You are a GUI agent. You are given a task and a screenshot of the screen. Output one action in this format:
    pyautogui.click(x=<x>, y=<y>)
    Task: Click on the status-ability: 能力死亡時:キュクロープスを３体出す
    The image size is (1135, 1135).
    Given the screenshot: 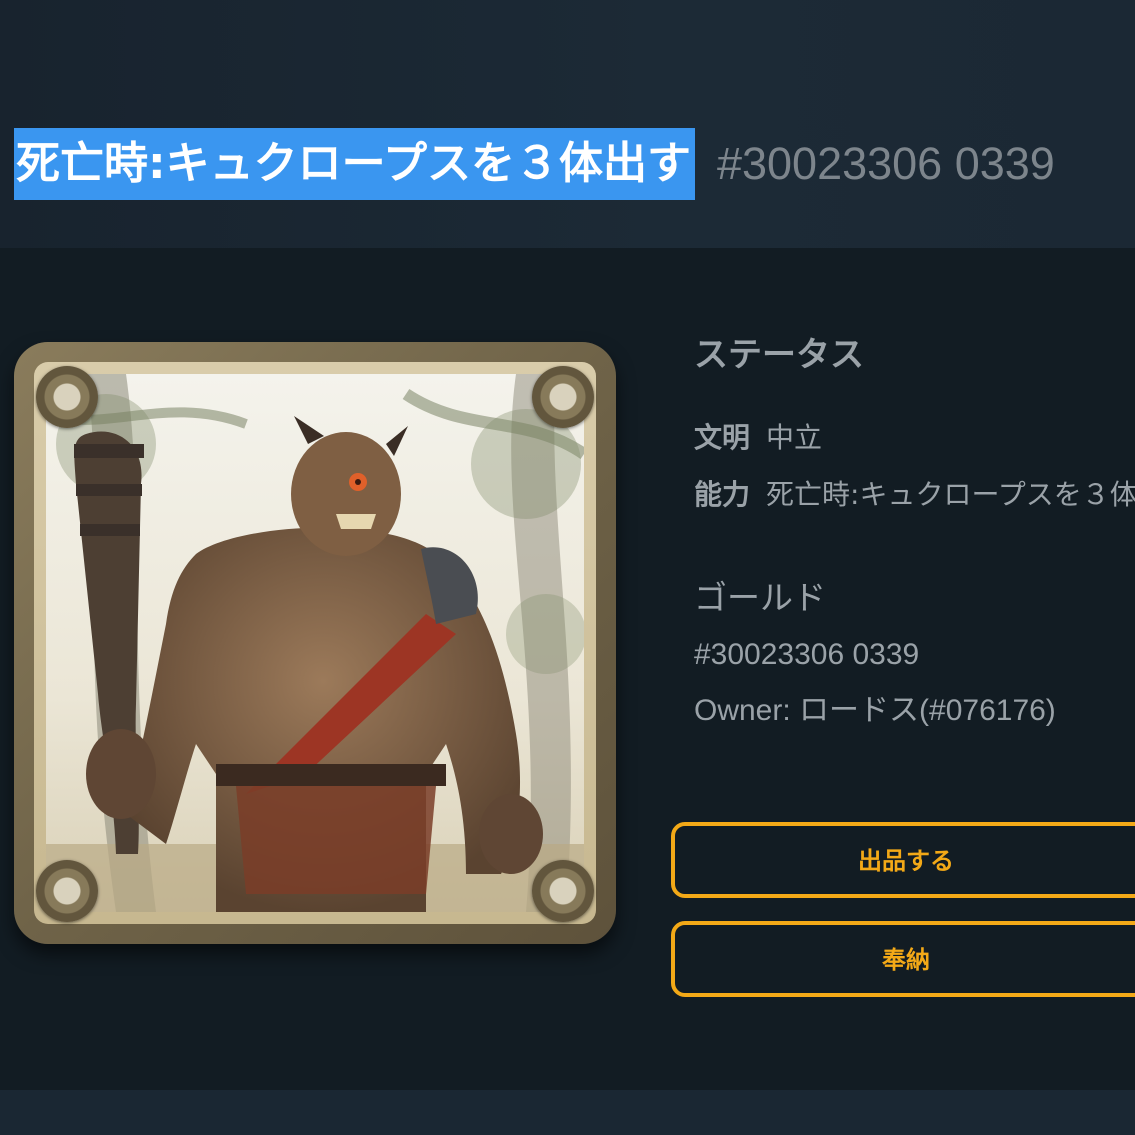 What is the action you would take?
    pyautogui.click(x=914, y=495)
    